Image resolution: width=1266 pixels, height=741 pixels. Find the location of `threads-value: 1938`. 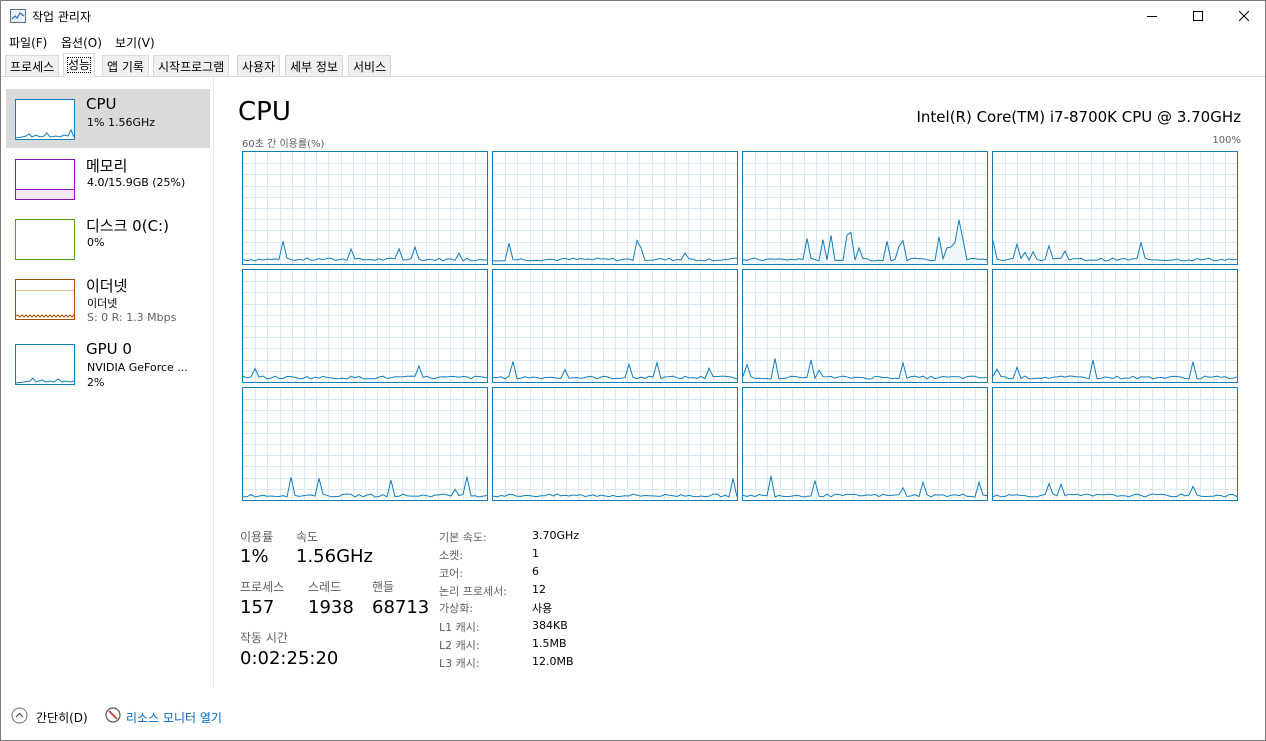

threads-value: 1938 is located at coordinates (331, 607).